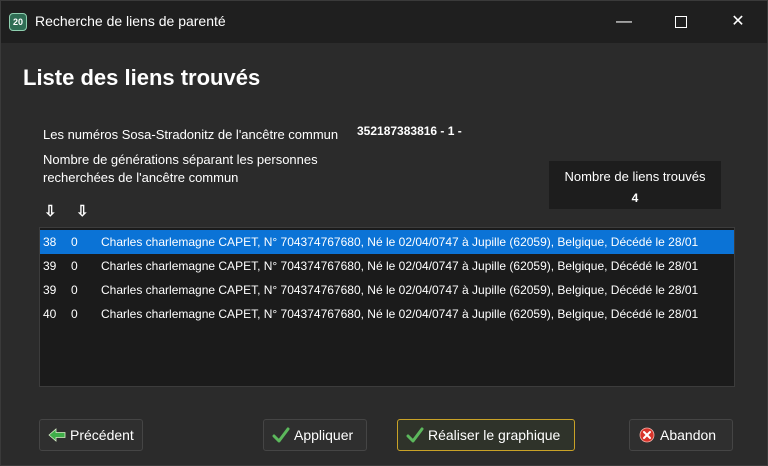  Describe the element at coordinates (50, 314) in the screenshot. I see `list-item-generation-1: 40` at that location.